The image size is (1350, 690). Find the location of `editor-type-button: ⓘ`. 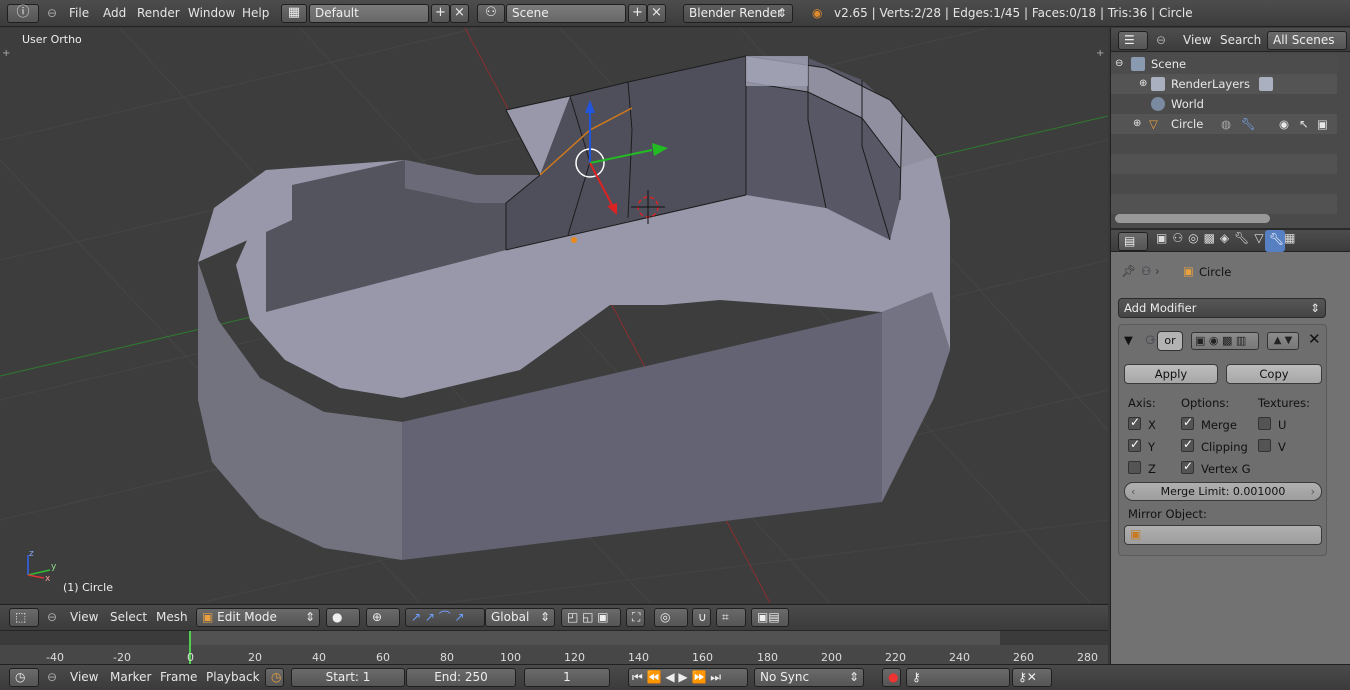

editor-type-button: ⓘ is located at coordinates (23, 13).